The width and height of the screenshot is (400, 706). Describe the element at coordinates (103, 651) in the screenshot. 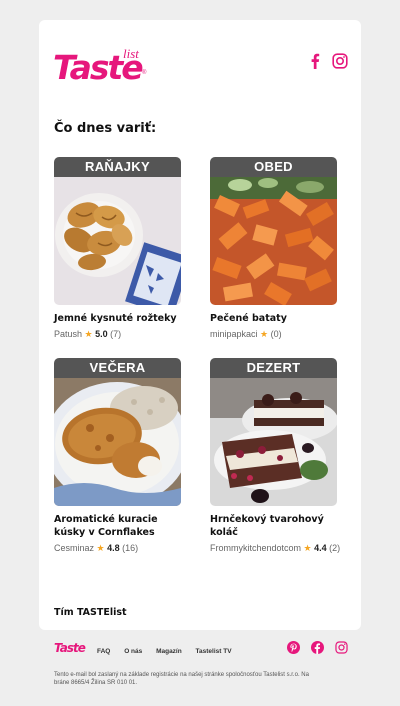

I see `footer-link-faq: FAQ` at that location.